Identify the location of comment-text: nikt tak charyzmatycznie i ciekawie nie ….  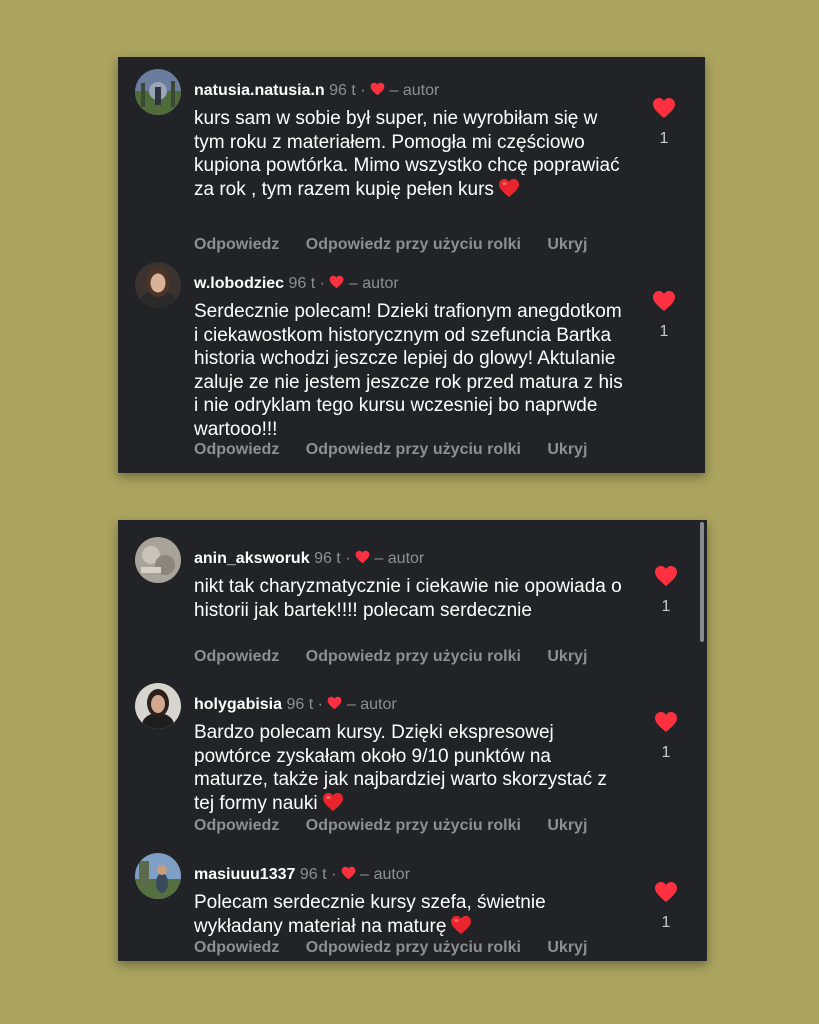
(409, 598).